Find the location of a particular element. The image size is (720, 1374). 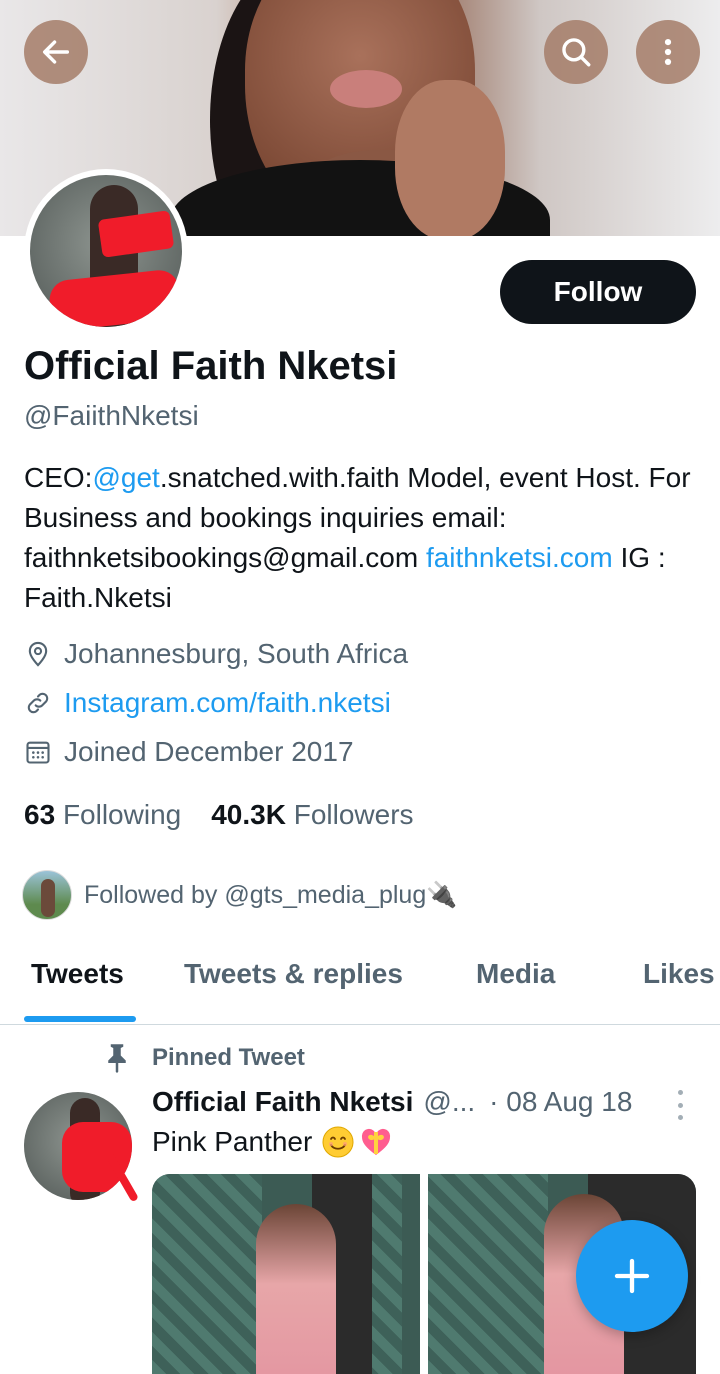

profile-tabs: Tweets Tweets & replies Media Likes is located at coordinates (360, 987).